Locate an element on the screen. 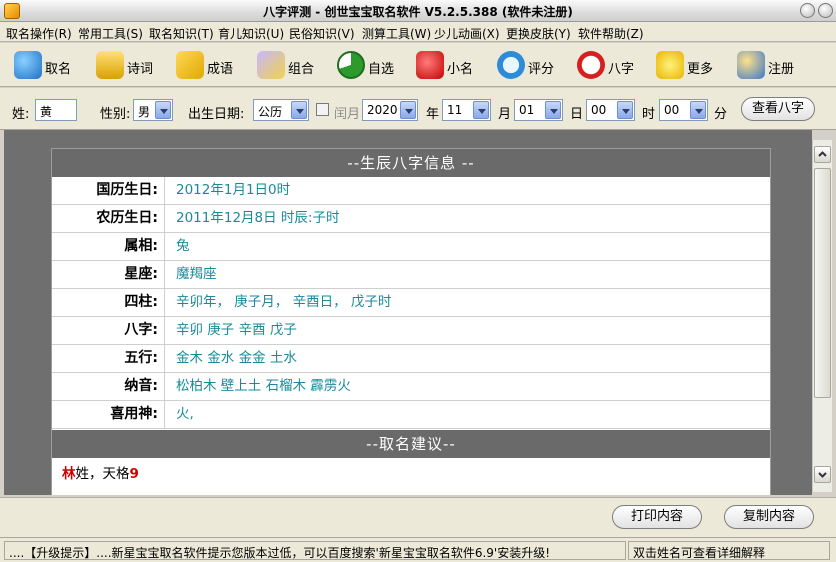 Image resolution: width=836 pixels, height=562 pixels. info-value: 辛卯年， 庚子月， 辛酉日， 戊子时 is located at coordinates (284, 302).